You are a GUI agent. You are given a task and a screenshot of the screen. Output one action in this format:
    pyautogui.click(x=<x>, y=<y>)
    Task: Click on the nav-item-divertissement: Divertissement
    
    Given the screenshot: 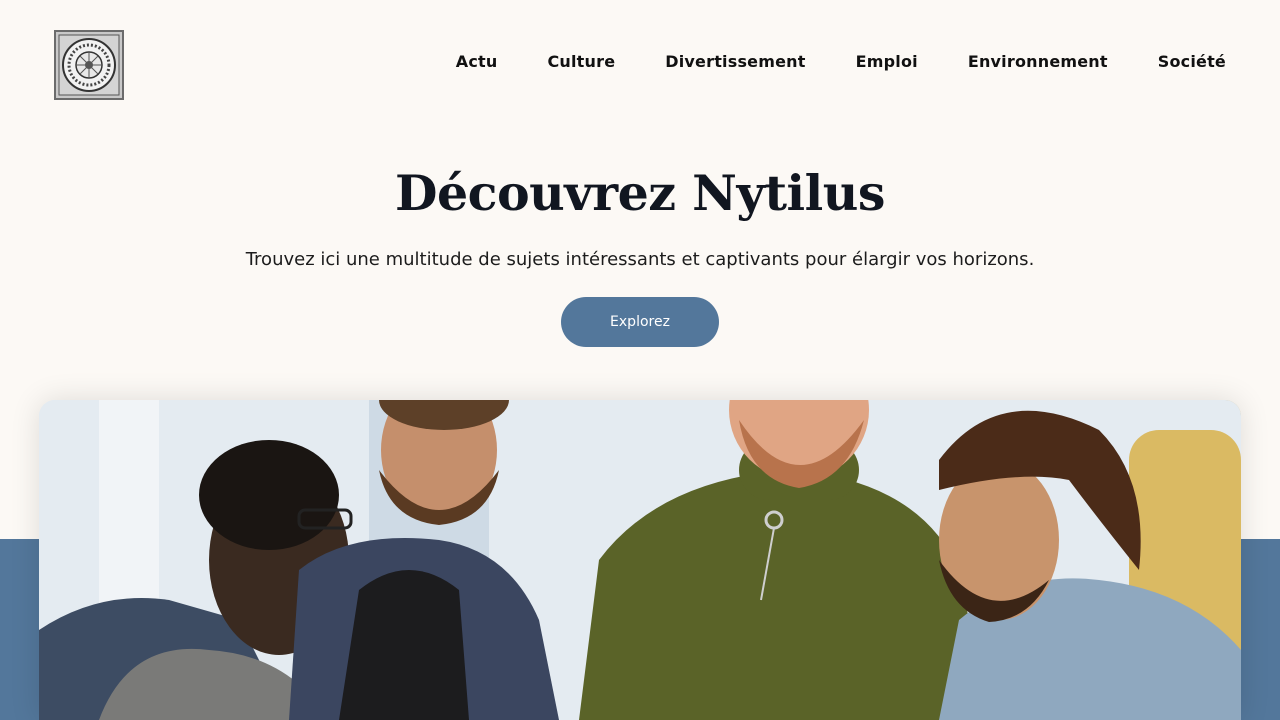 What is the action you would take?
    pyautogui.click(x=735, y=61)
    